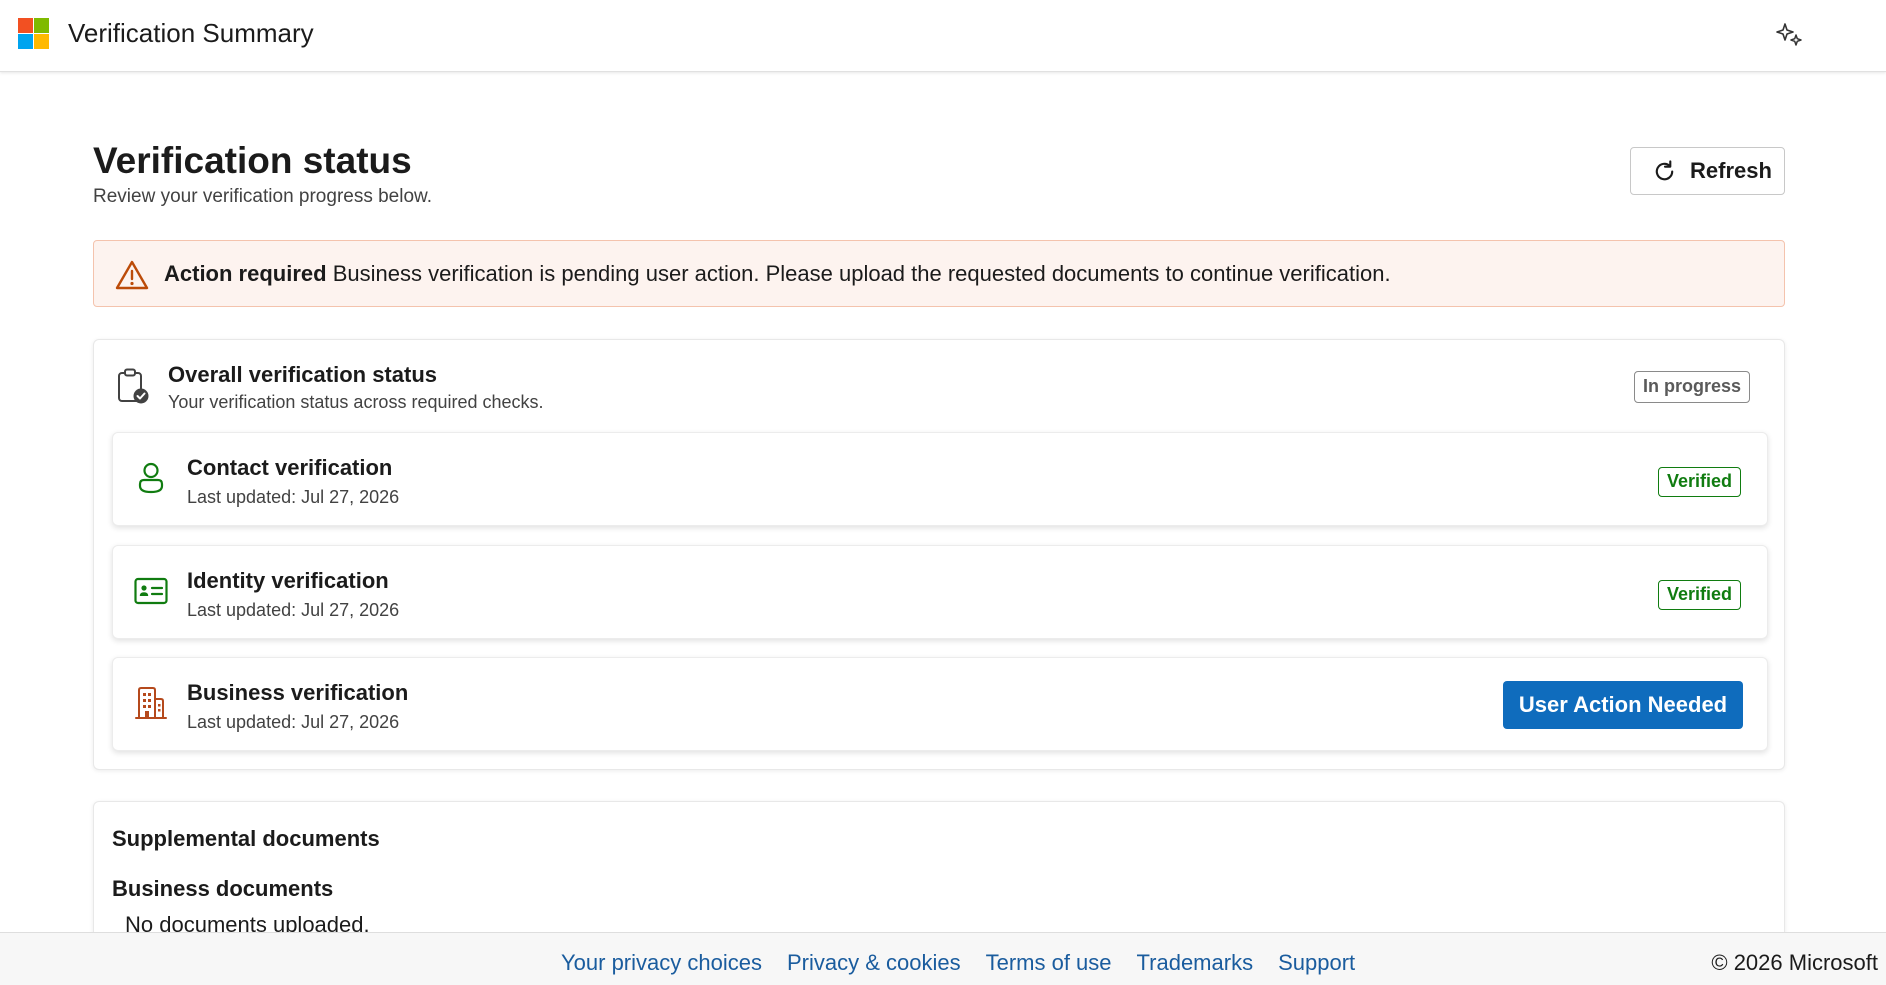  I want to click on page-subtitle: Review your verification progress below., so click(262, 196).